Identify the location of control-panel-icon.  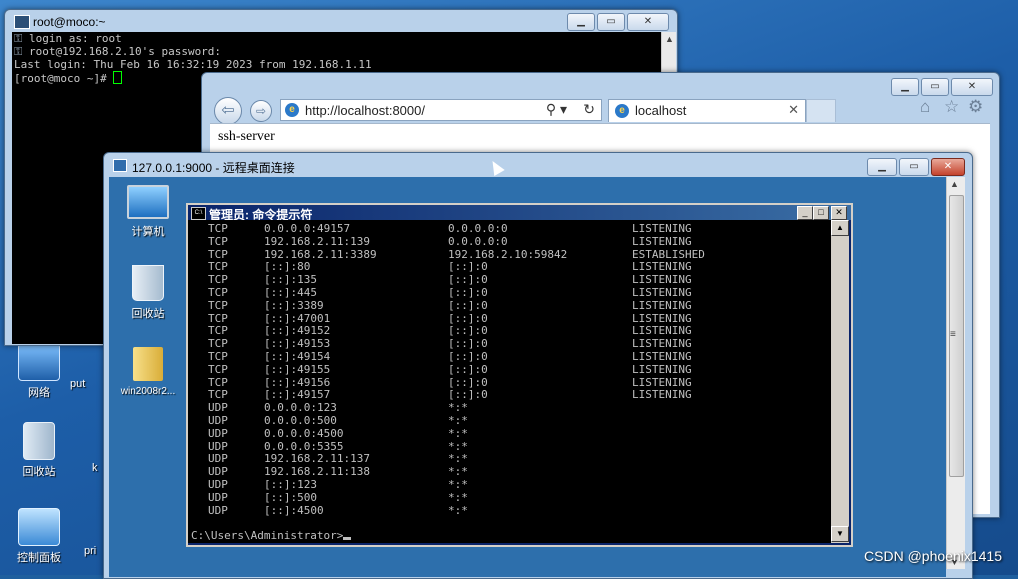
(39, 527).